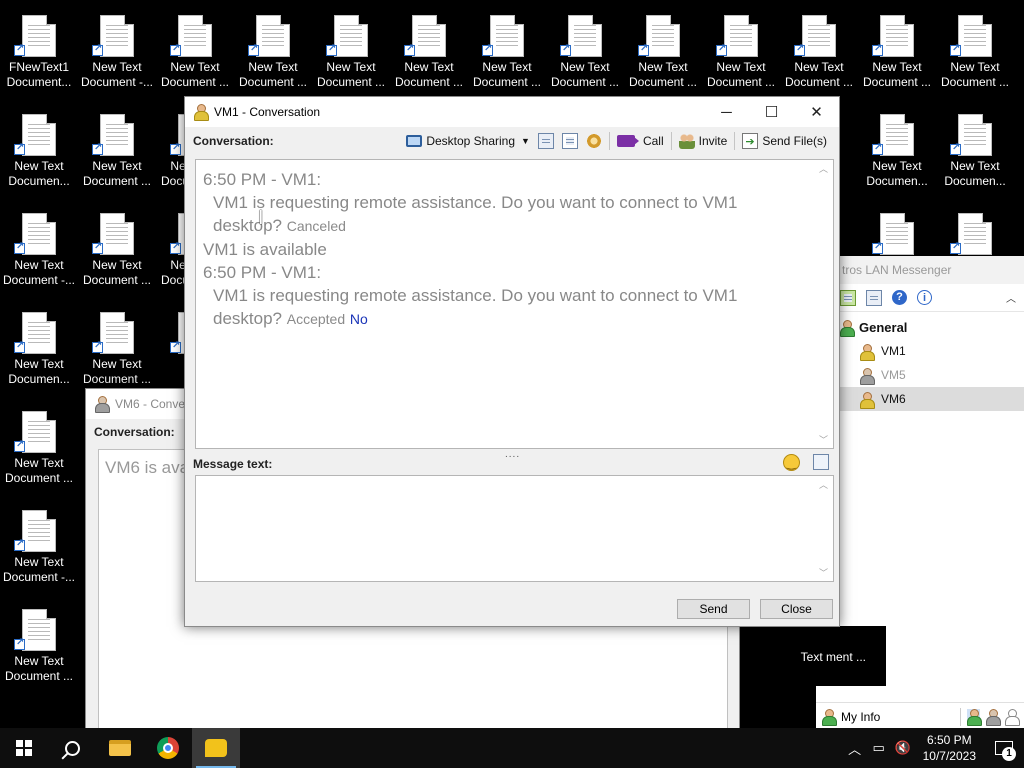  I want to click on minimize-button: ─, so click(726, 112).